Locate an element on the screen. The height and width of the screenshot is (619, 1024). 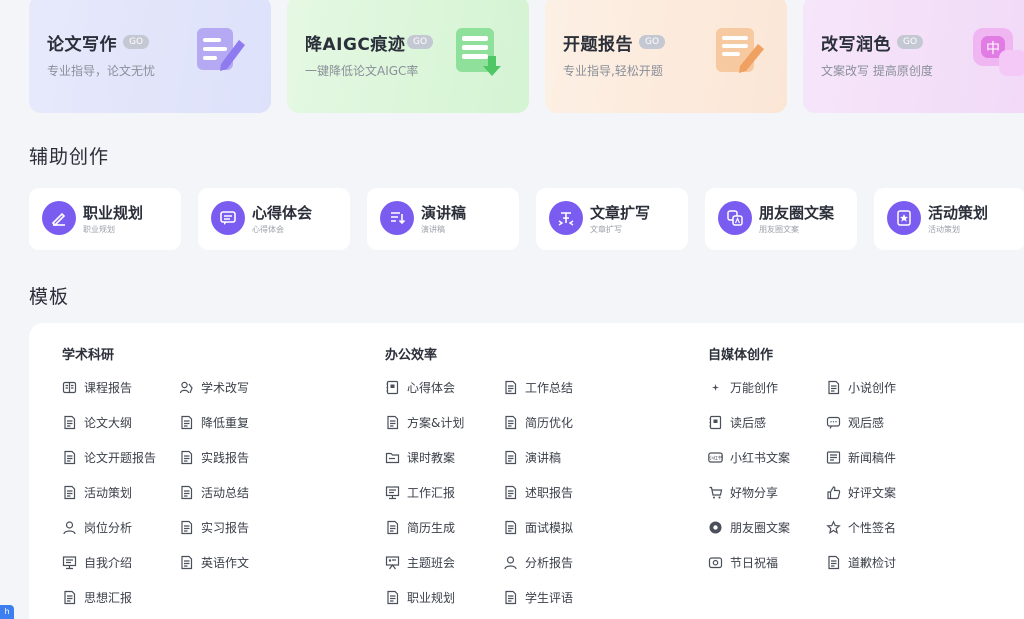
template-item: 好评文案 is located at coordinates (861, 492).